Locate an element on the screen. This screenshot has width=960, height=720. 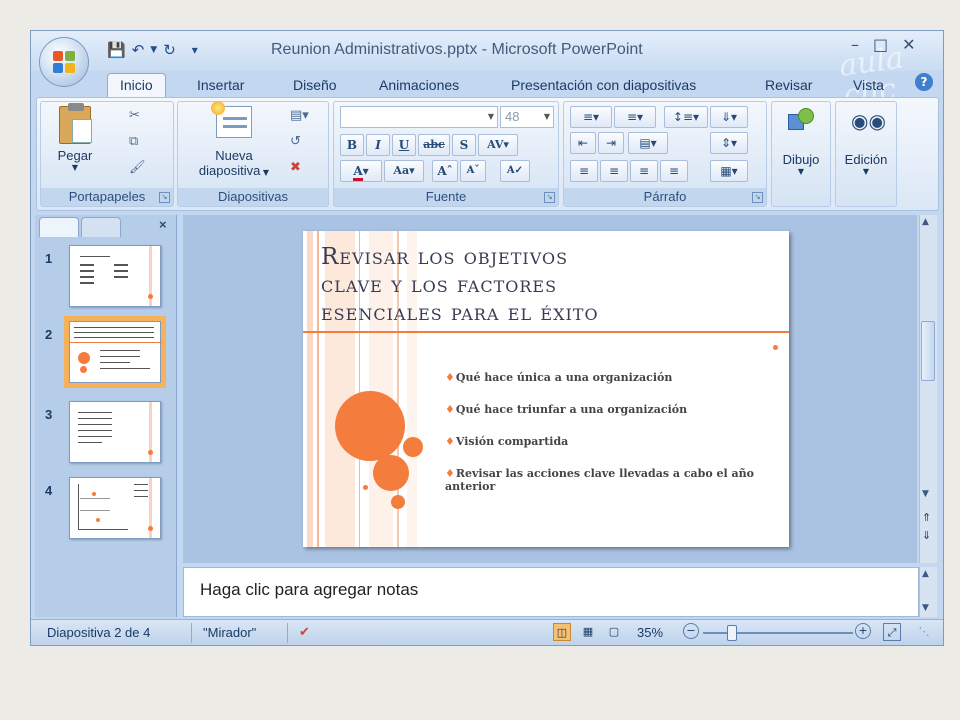
notes-scrollbar: ▲ ▼ is located at coordinates (928, 592).